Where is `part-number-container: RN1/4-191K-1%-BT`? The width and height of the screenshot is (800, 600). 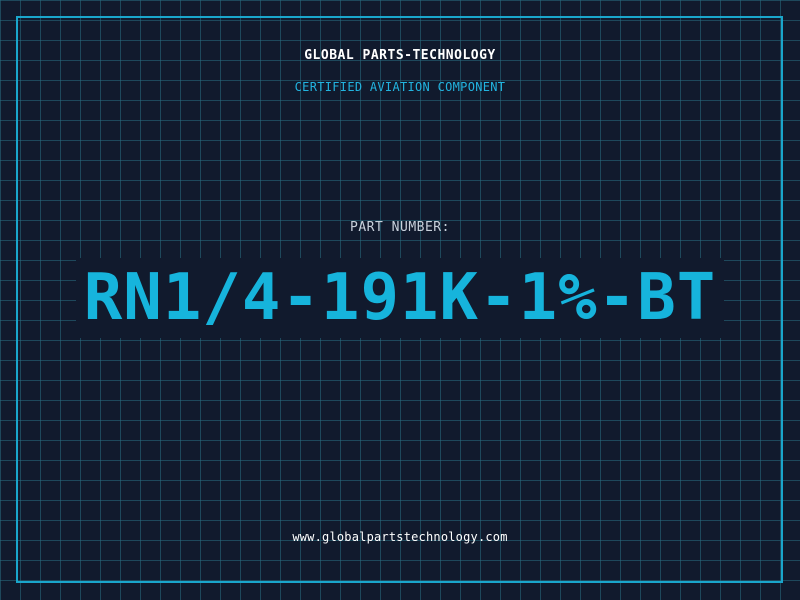 part-number-container: RN1/4-191K-1%-BT is located at coordinates (400, 298).